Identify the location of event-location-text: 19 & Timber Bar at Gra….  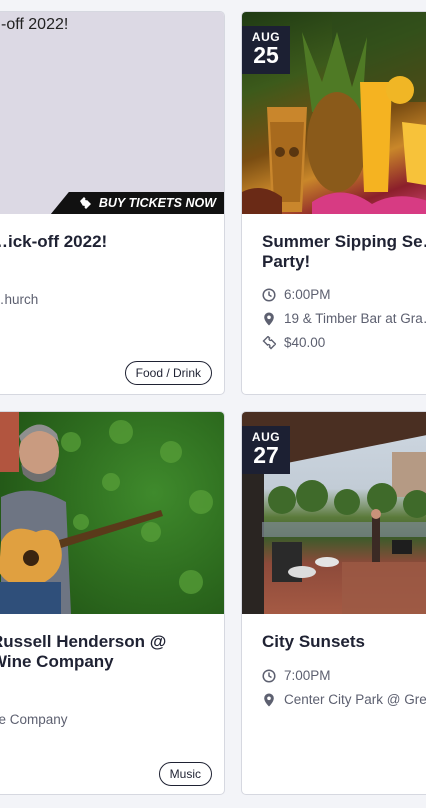
(355, 318).